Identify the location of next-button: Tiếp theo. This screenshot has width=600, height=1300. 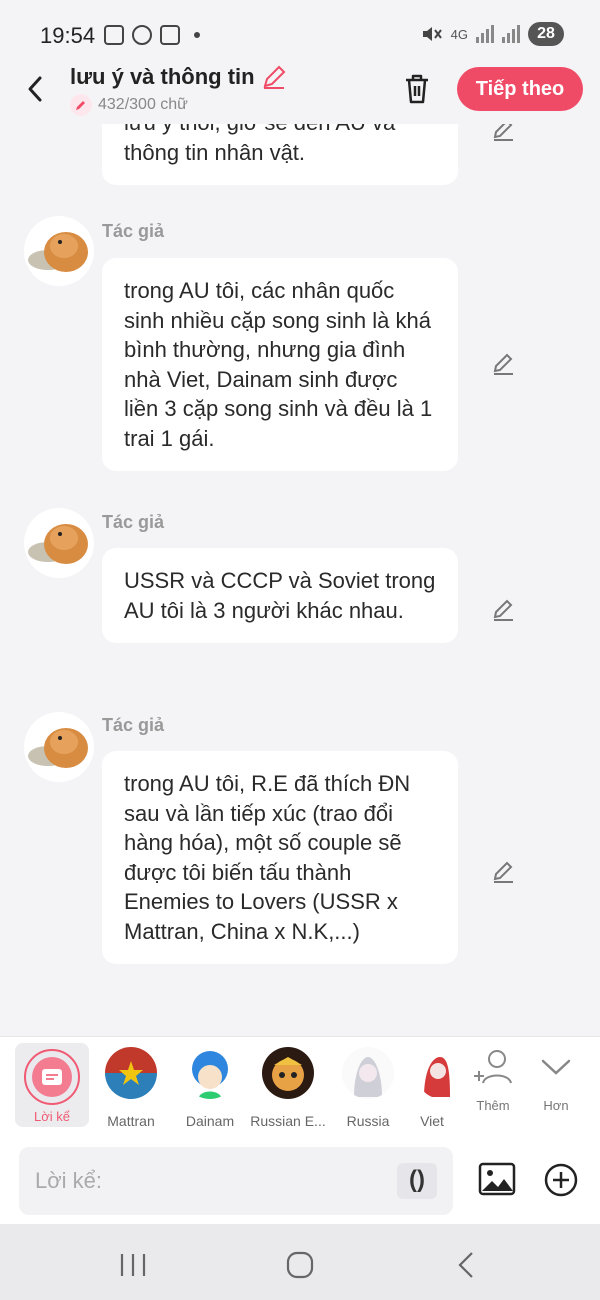
(520, 89).